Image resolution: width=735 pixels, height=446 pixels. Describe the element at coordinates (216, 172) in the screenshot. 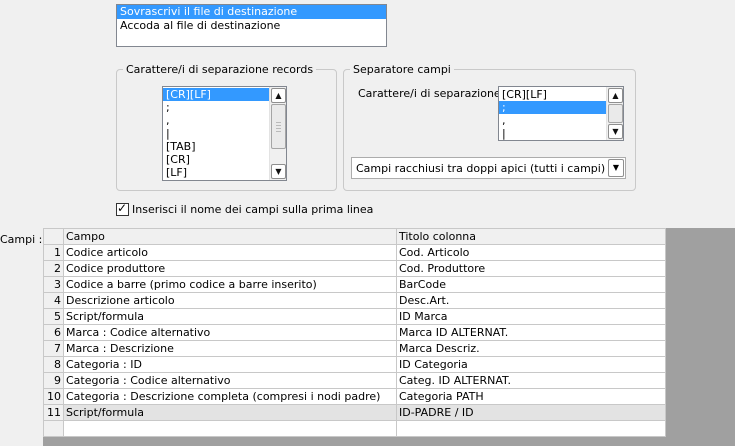

I see `record-separator-option: [LF]` at that location.